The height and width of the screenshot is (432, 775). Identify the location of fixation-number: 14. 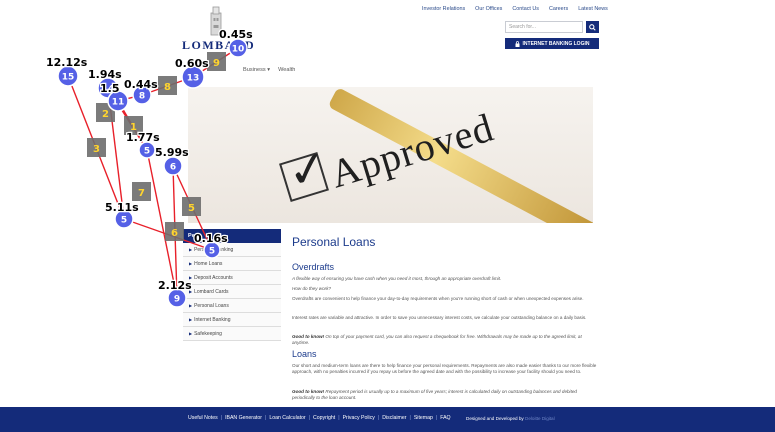
(108, 90).